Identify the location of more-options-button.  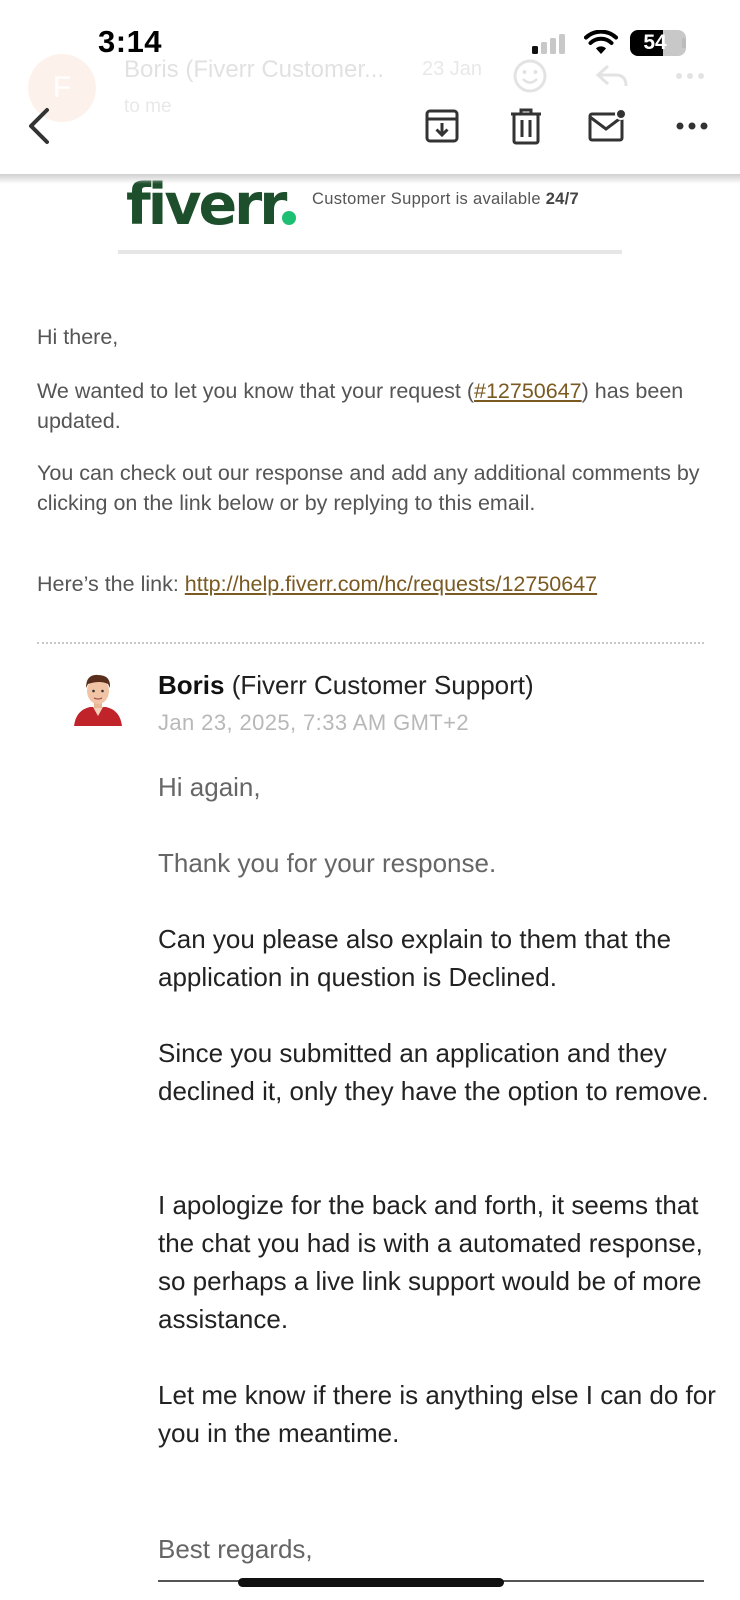
(692, 126).